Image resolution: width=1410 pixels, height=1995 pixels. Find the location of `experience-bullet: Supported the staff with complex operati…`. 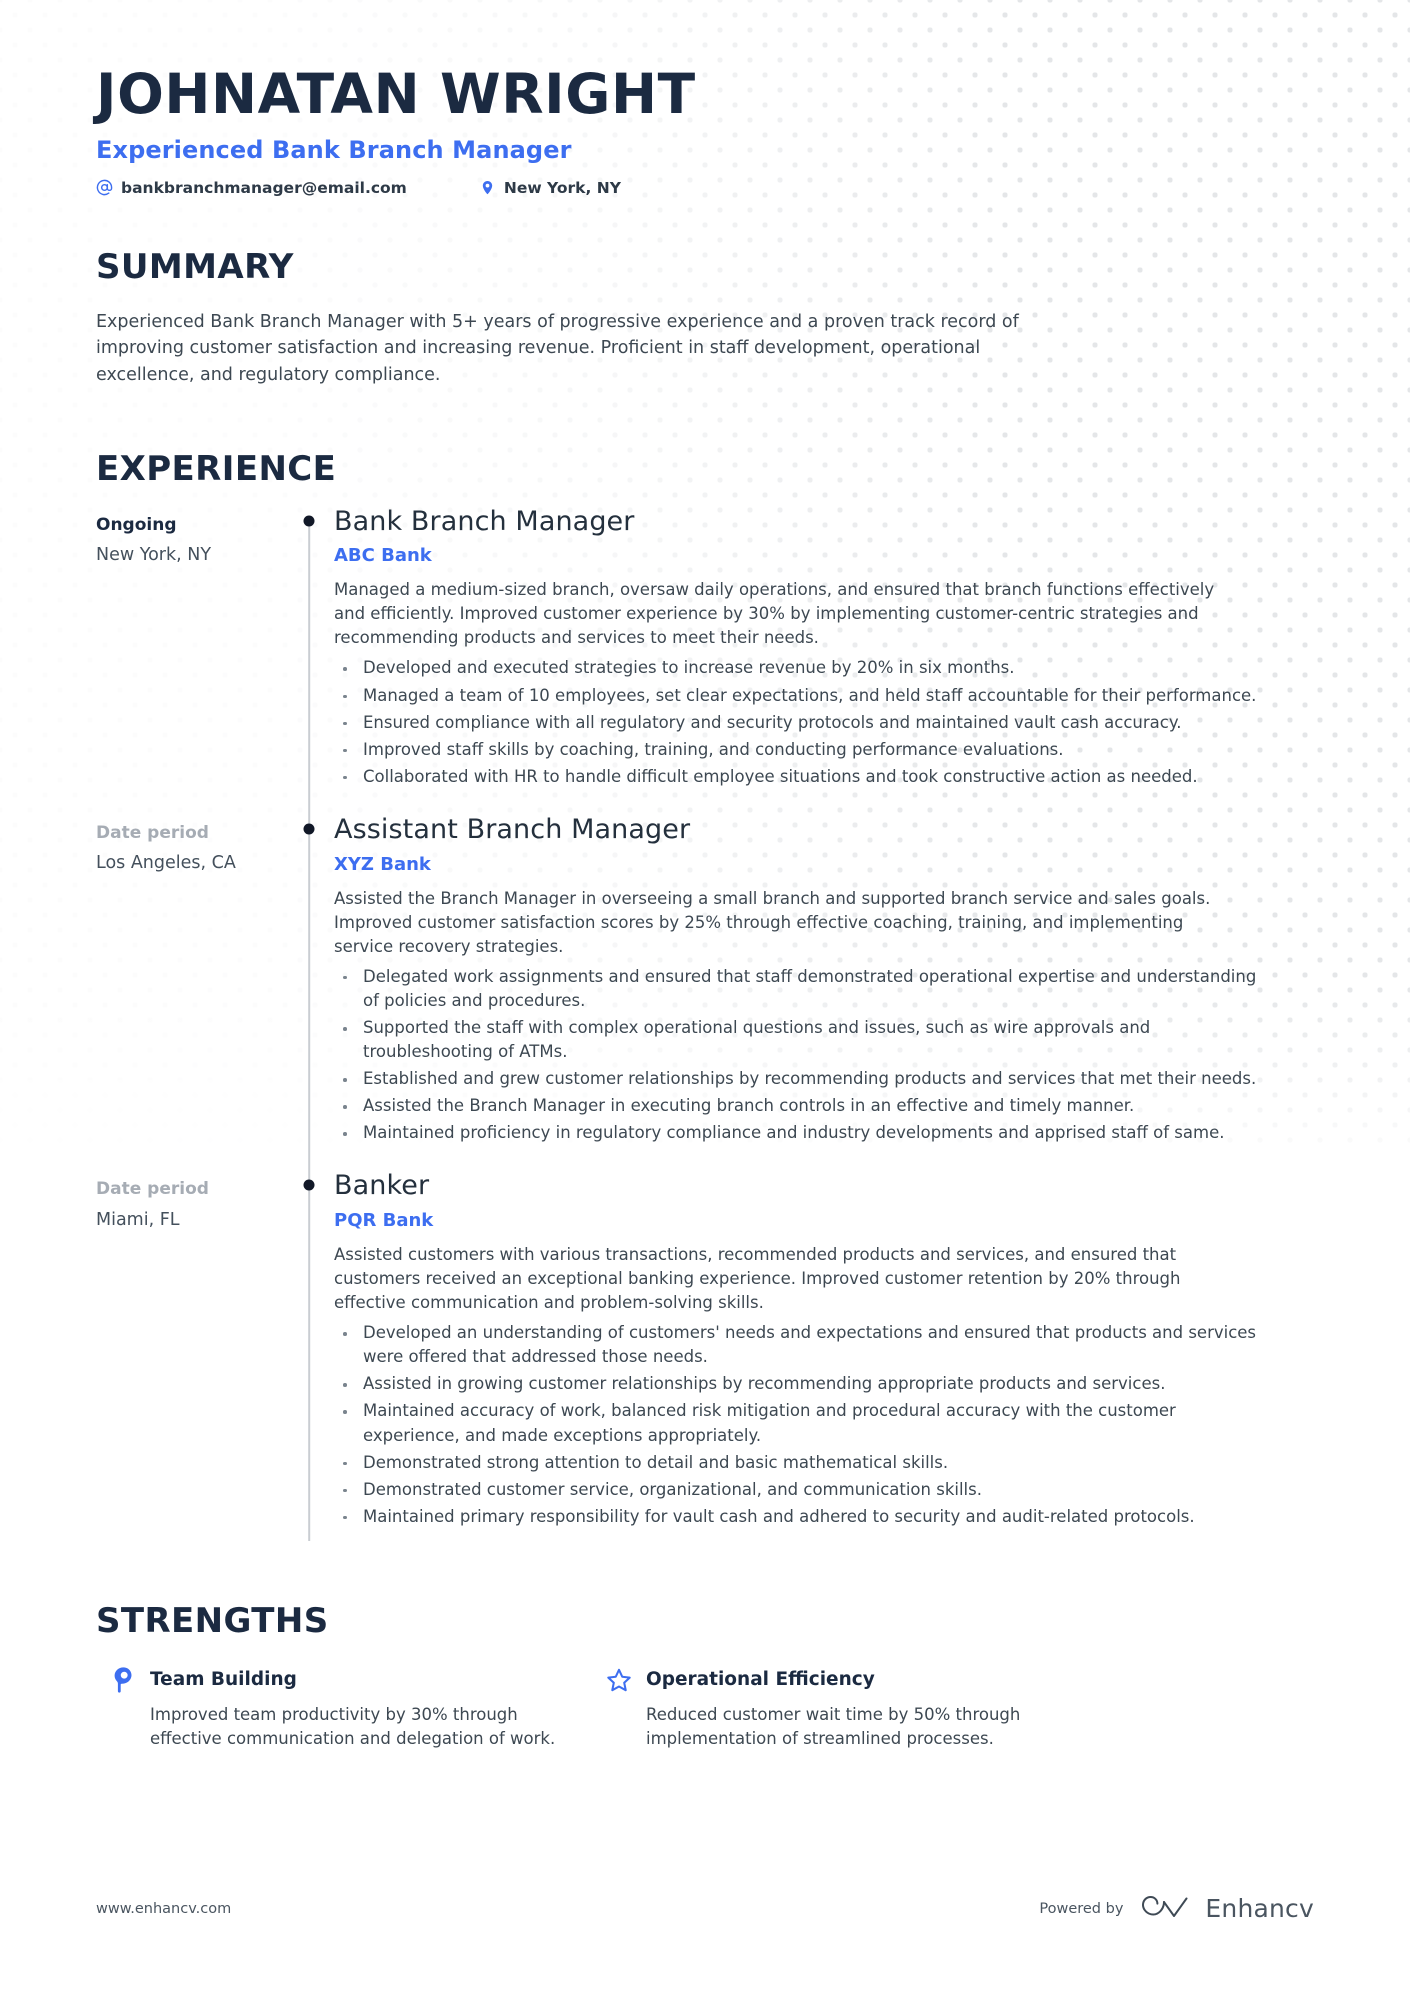

experience-bullet: Supported the staff with complex operati… is located at coordinates (804, 1040).